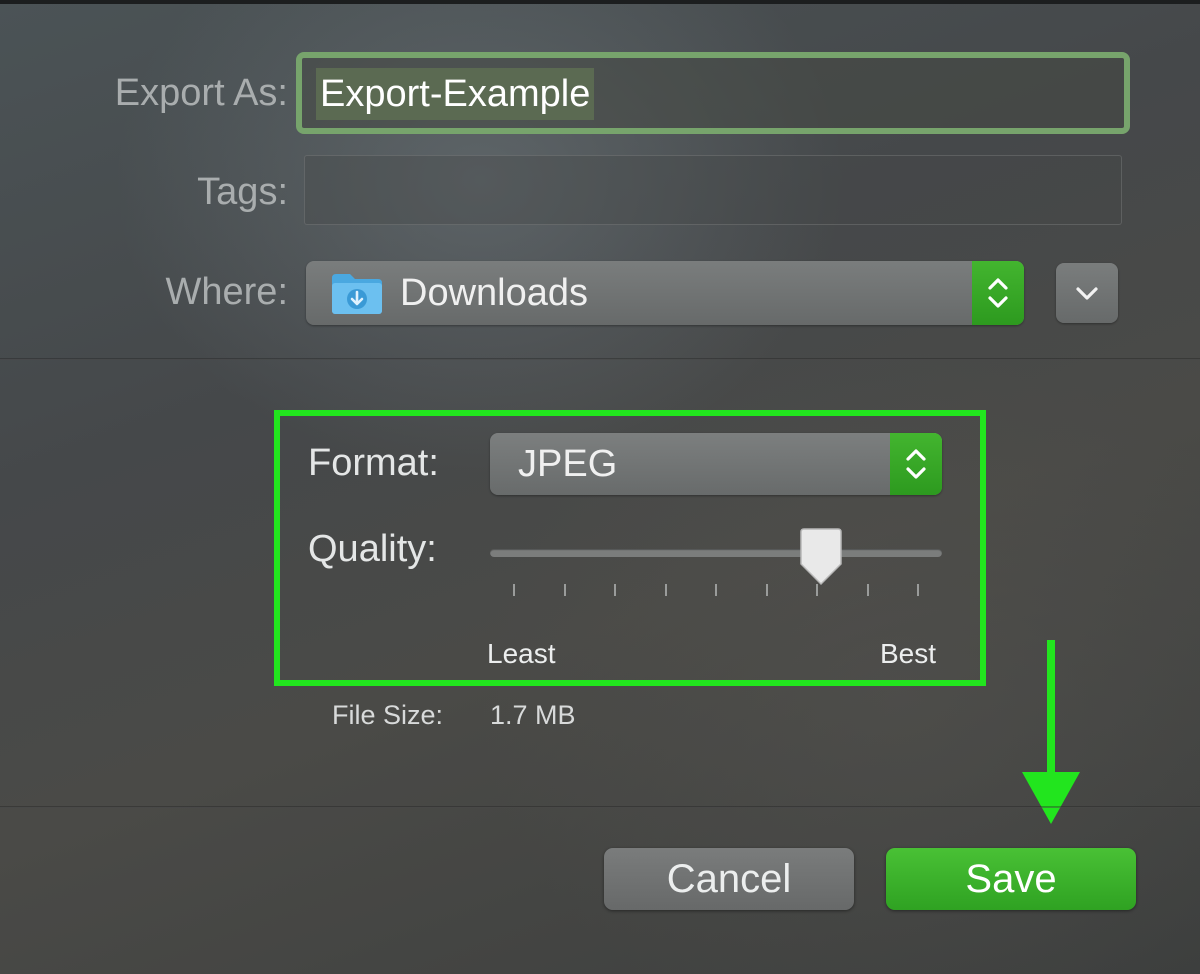 The width and height of the screenshot is (1200, 974). I want to click on cancel-button: Cancel, so click(729, 879).